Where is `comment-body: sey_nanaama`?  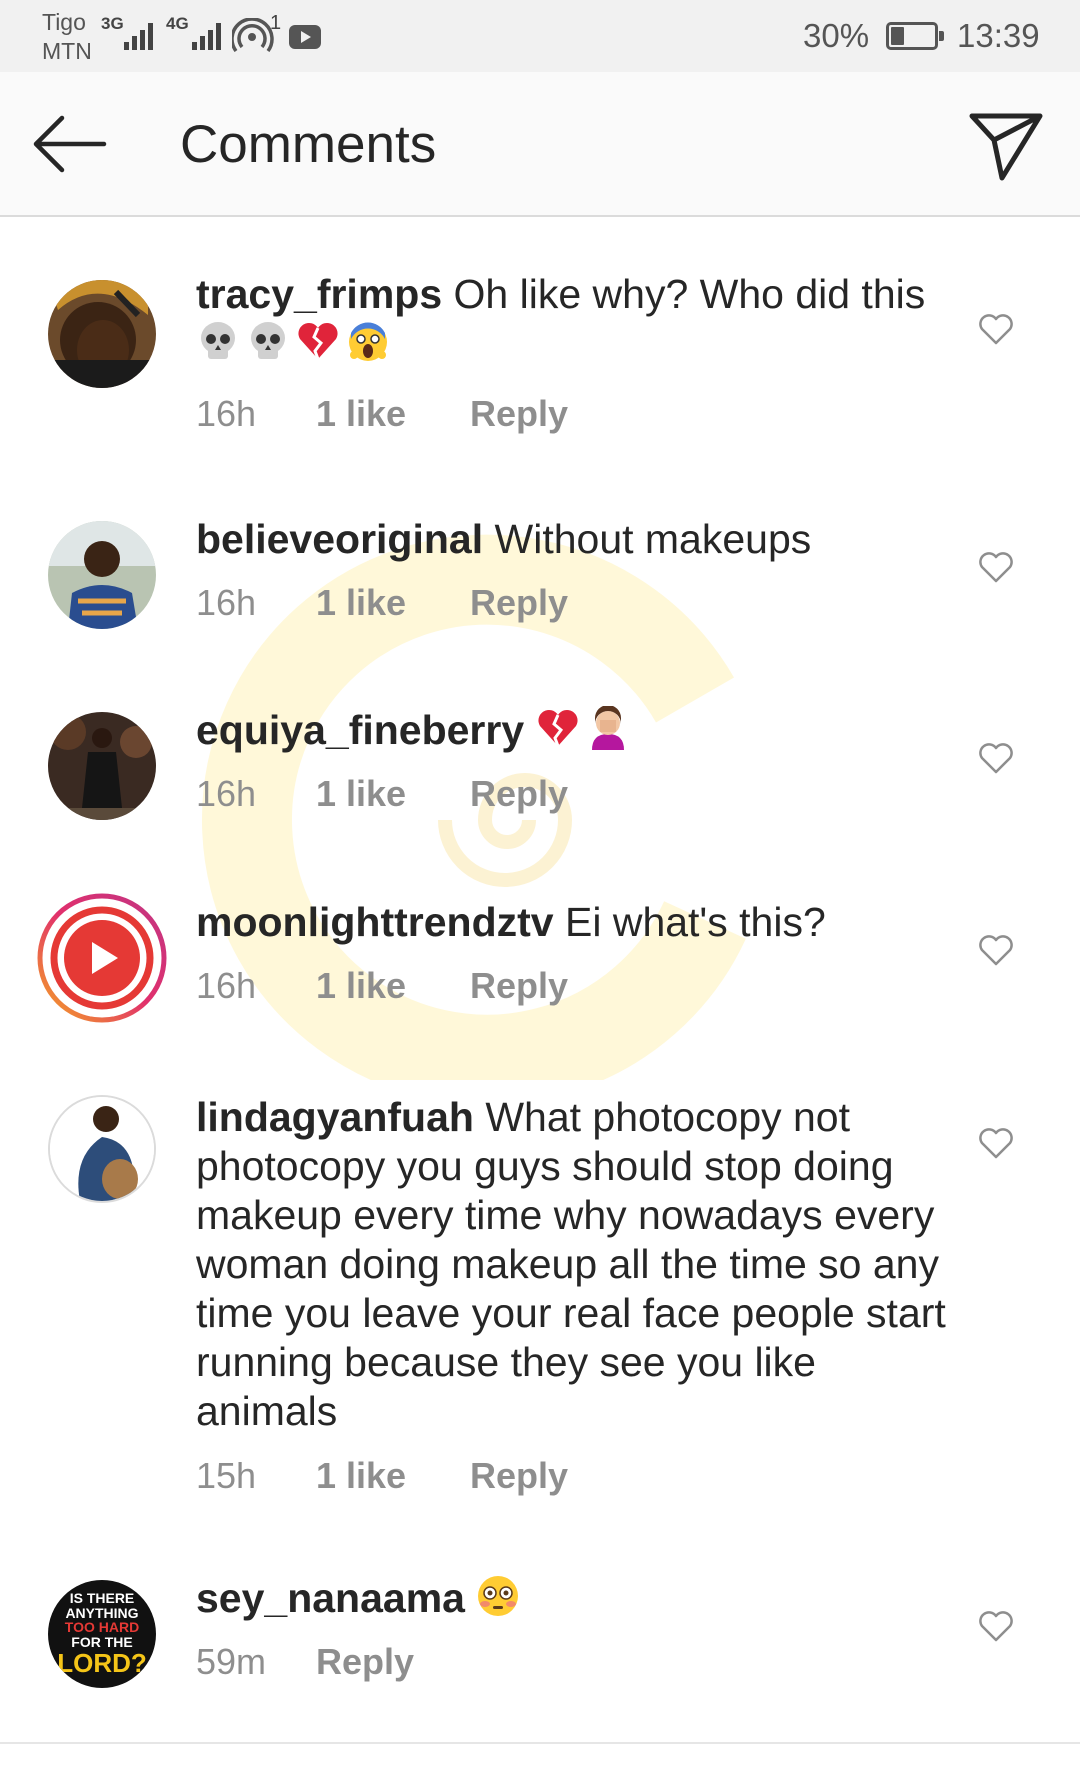 comment-body: sey_nanaama is located at coordinates (571, 1598).